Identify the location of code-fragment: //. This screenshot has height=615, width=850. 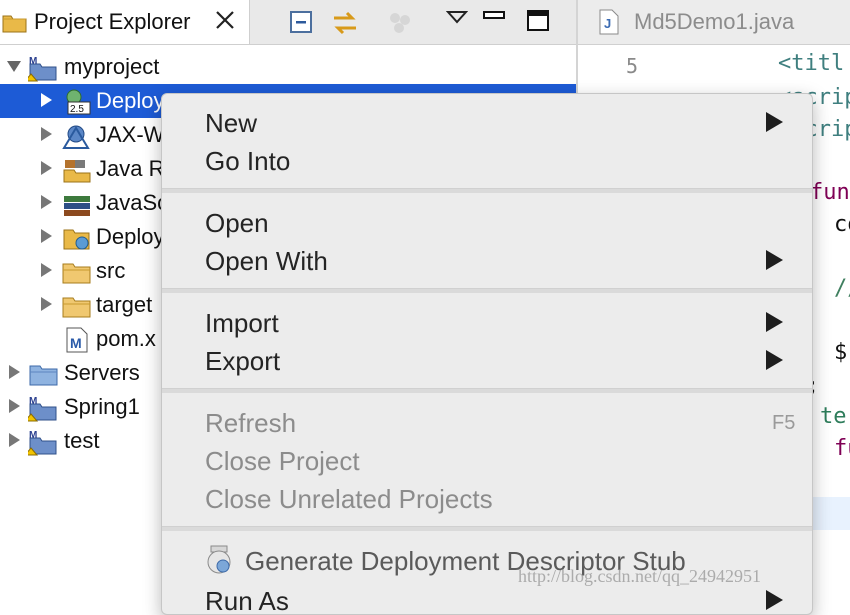
(842, 288).